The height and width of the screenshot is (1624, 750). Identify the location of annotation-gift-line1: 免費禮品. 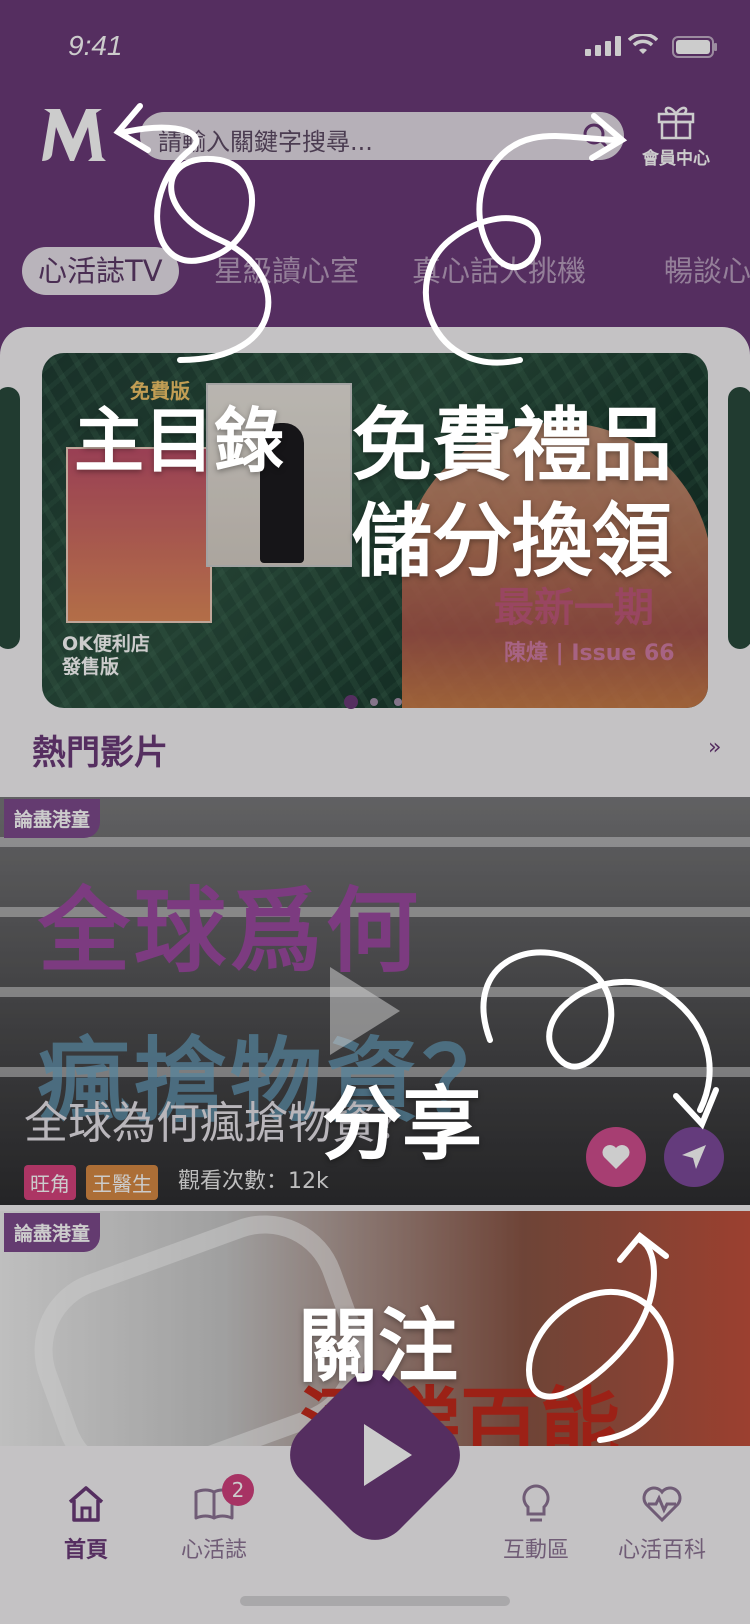
(512, 445).